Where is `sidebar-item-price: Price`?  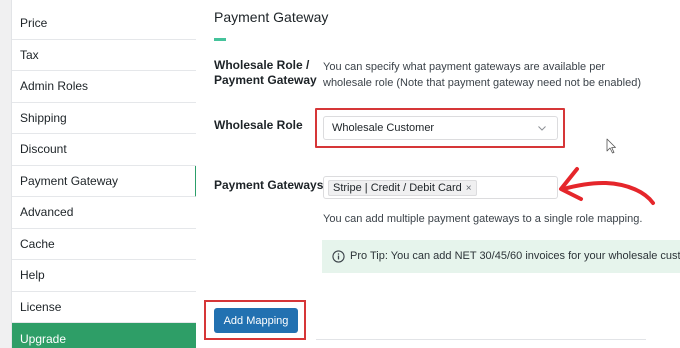 sidebar-item-price: Price is located at coordinates (104, 24).